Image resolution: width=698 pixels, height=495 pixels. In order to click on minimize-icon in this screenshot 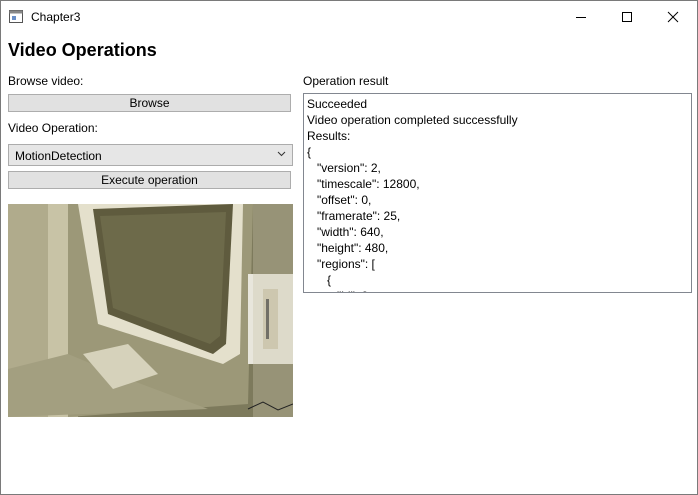, I will do `click(581, 17)`.